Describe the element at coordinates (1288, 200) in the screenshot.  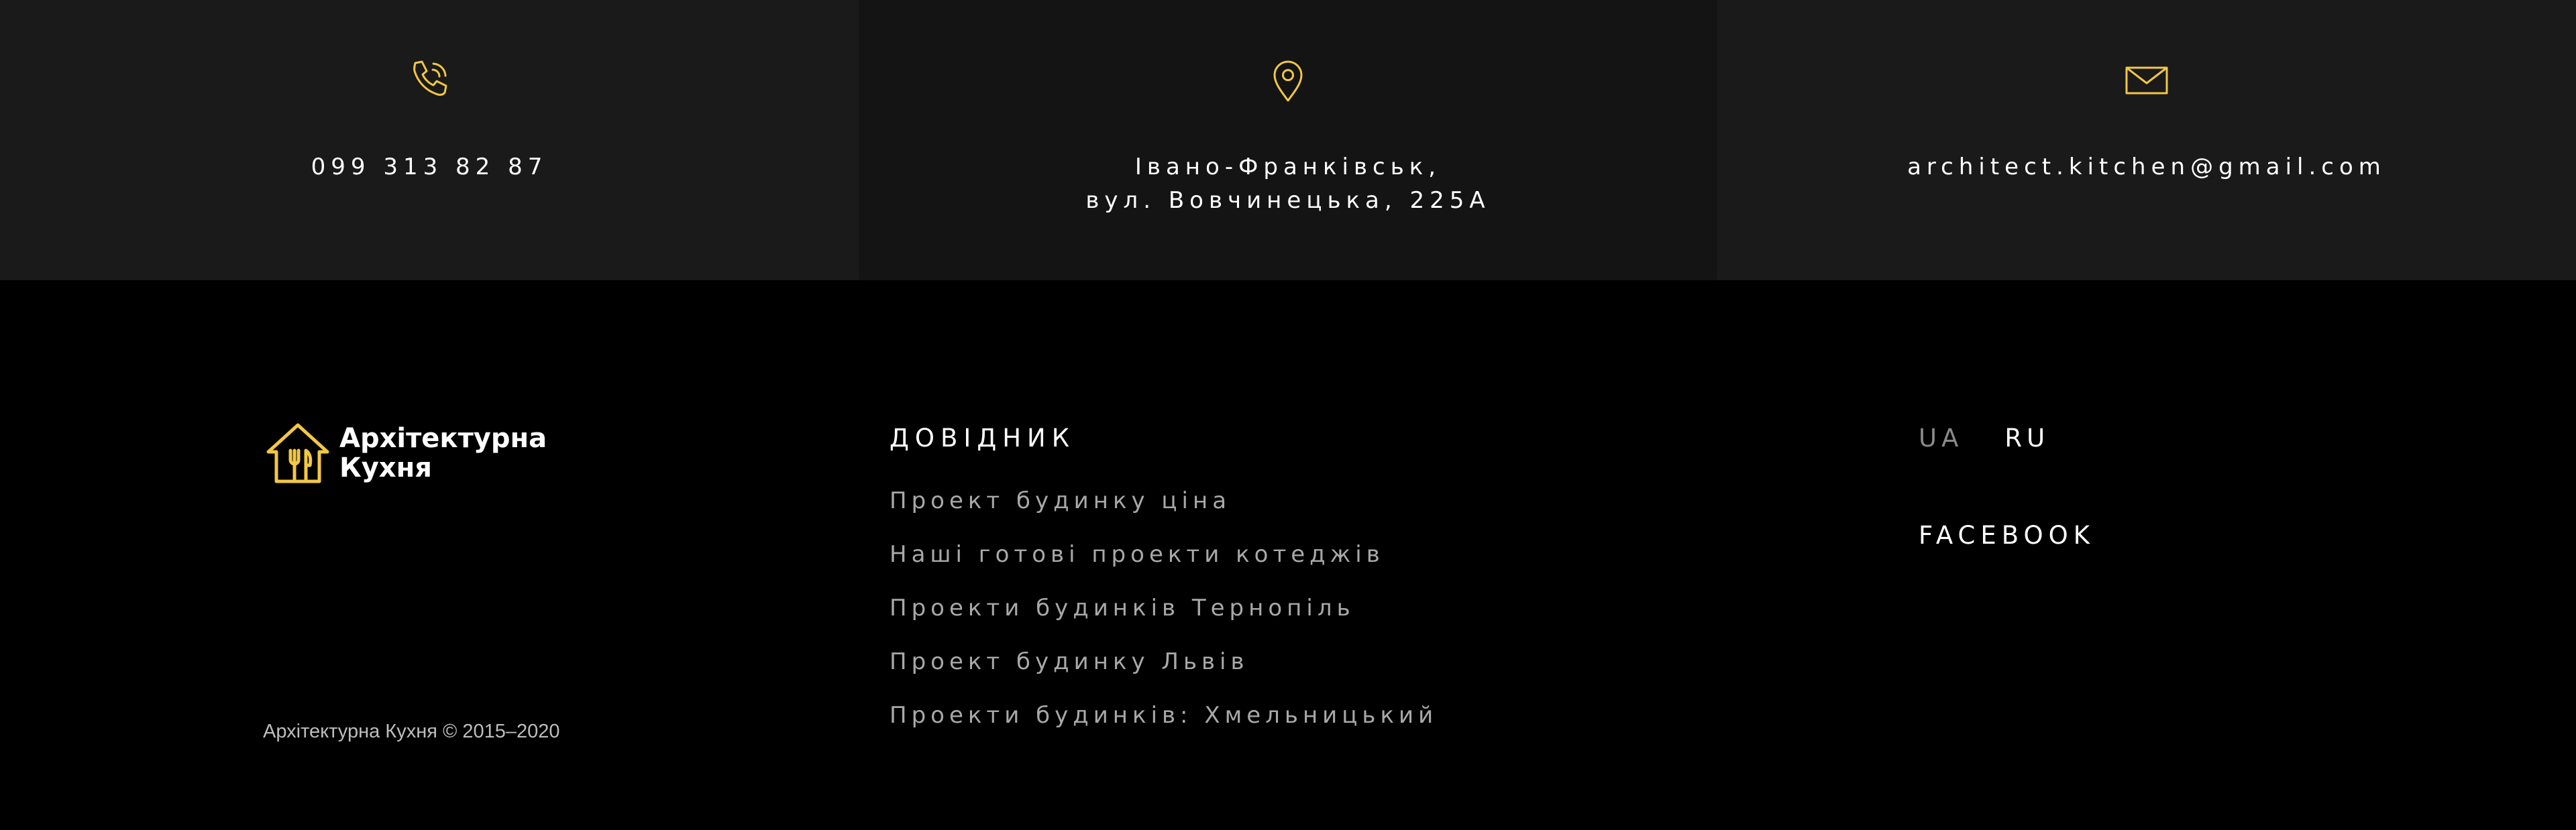
I see `address-line-2: вул. Вовчинецька, 225А` at that location.